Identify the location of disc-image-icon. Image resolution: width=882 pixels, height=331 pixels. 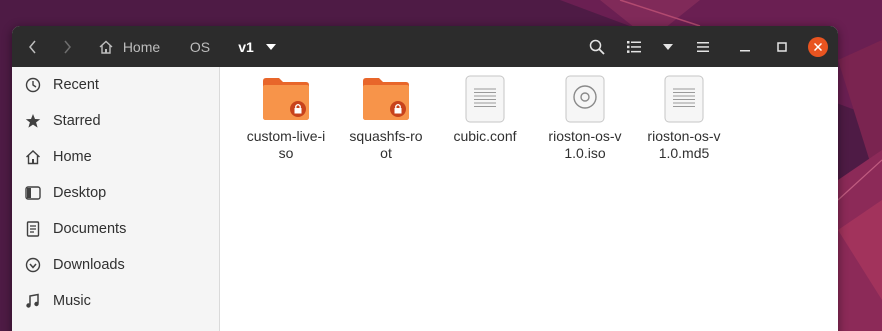
(585, 99).